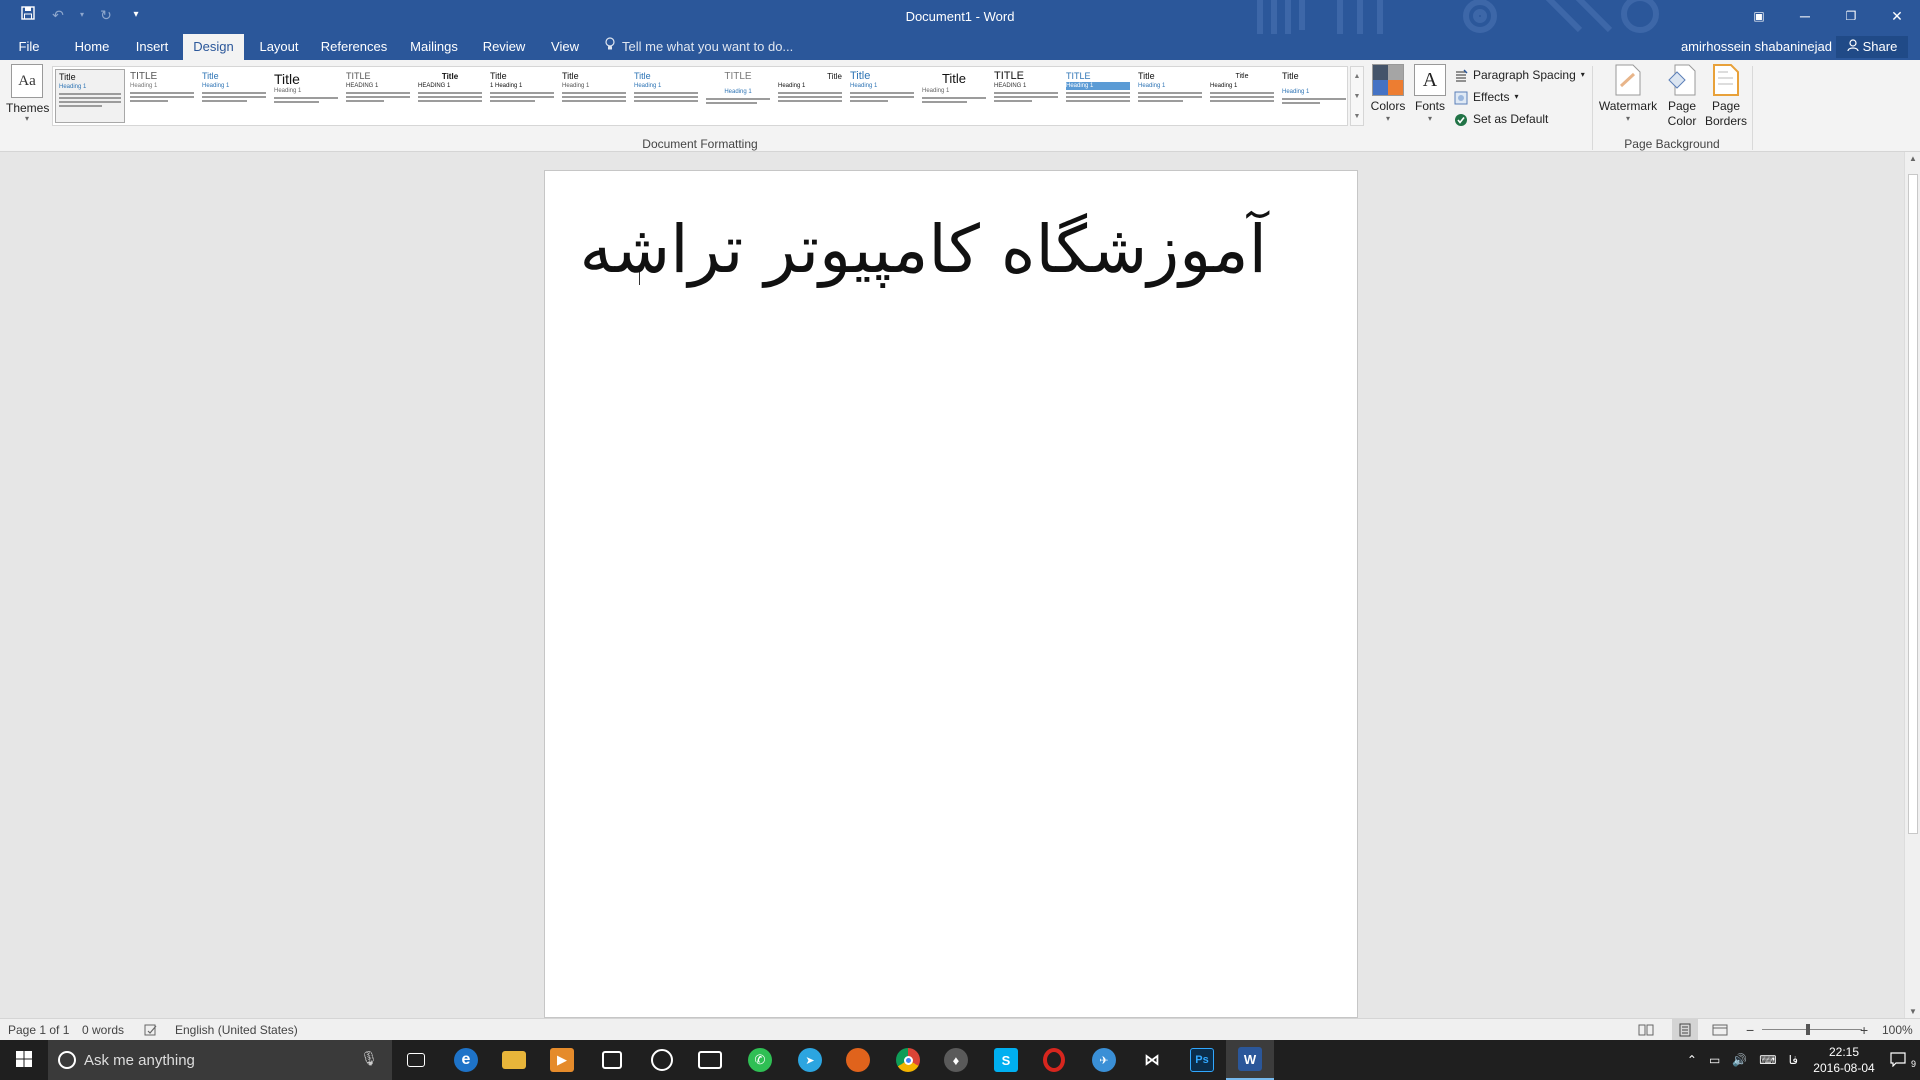 This screenshot has height=1080, width=1920. Describe the element at coordinates (1844, 1060) in the screenshot. I see `clock: 22:15 2016-08-04` at that location.